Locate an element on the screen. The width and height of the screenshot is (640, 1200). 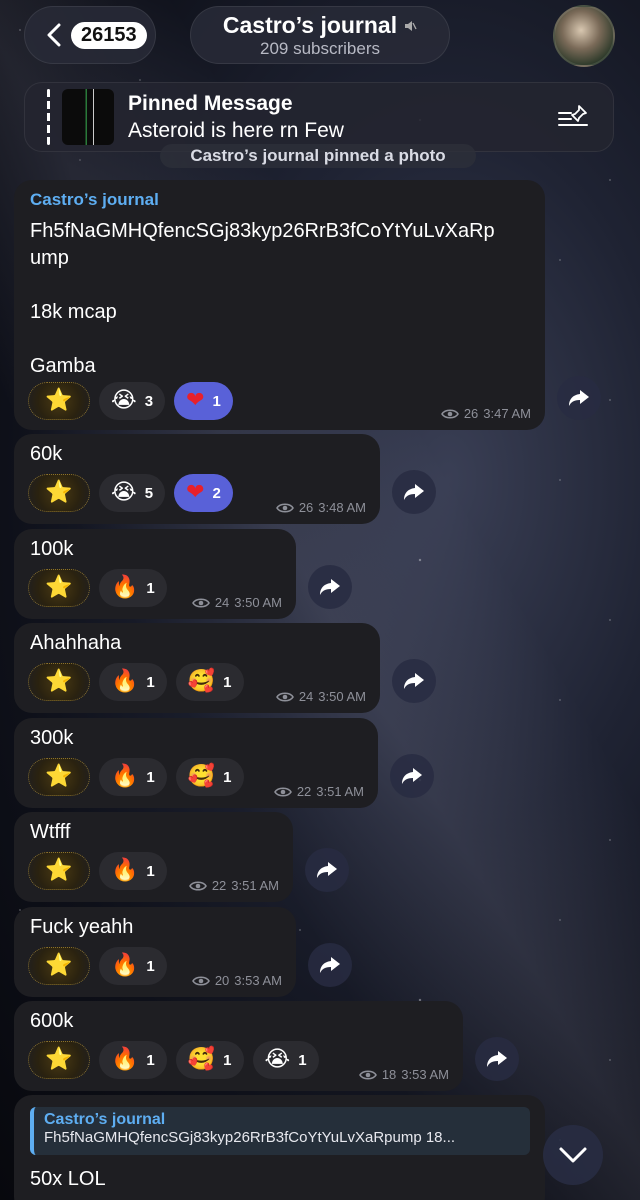
reactions-row: ⭐ 🔥 1 🥰 1 is located at coordinates (136, 777).